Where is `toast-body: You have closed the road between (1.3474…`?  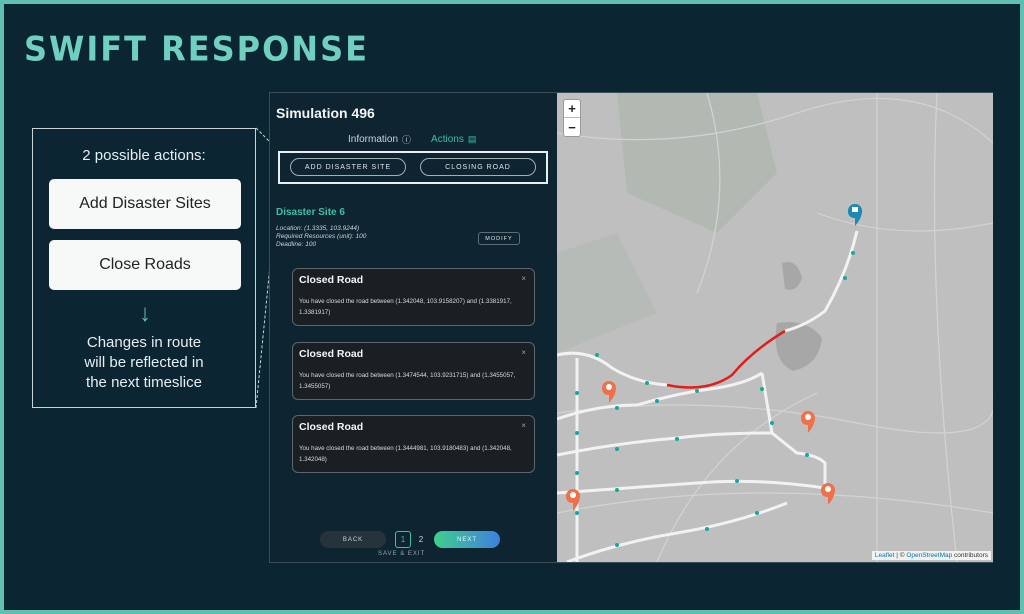 toast-body: You have closed the road between (1.3474… is located at coordinates (407, 381).